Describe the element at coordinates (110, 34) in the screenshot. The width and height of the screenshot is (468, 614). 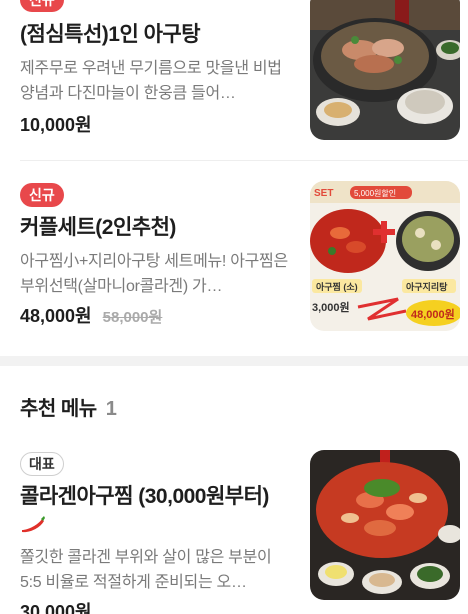
I see `menu-name: (점심특선)1인 아구탕` at that location.